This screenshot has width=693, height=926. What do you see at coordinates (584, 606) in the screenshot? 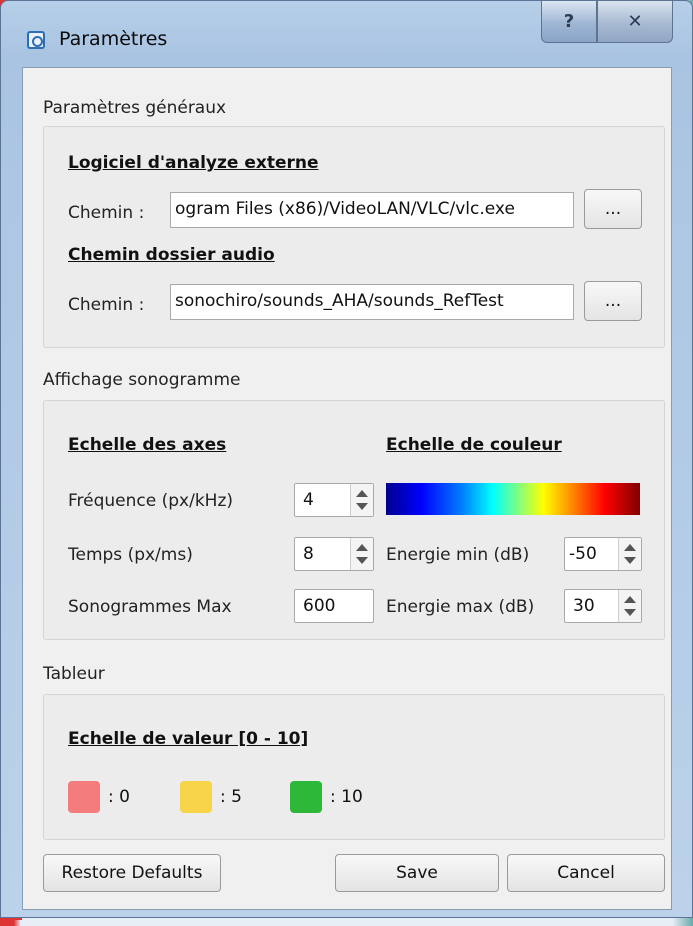
I see `energy-max-value: 30` at bounding box center [584, 606].